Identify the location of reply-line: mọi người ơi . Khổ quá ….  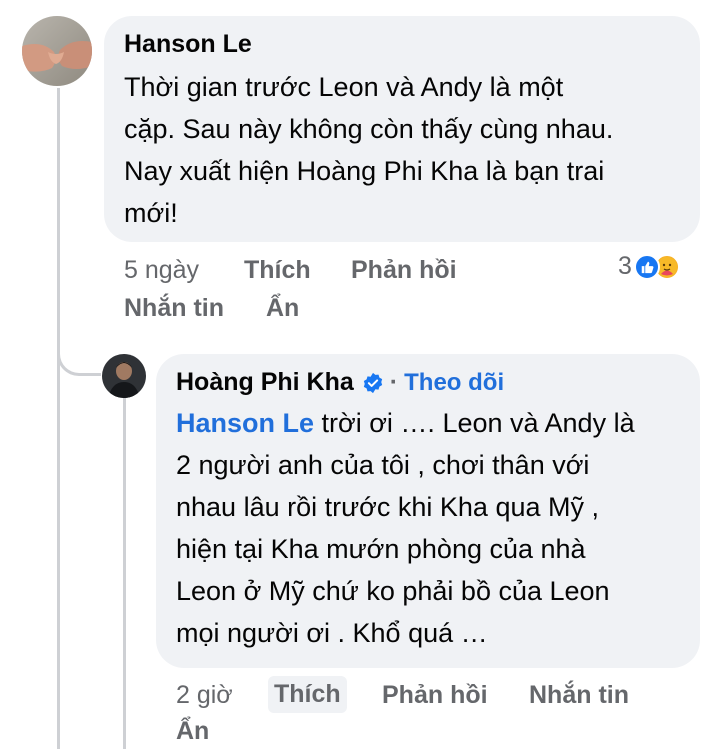
(332, 633).